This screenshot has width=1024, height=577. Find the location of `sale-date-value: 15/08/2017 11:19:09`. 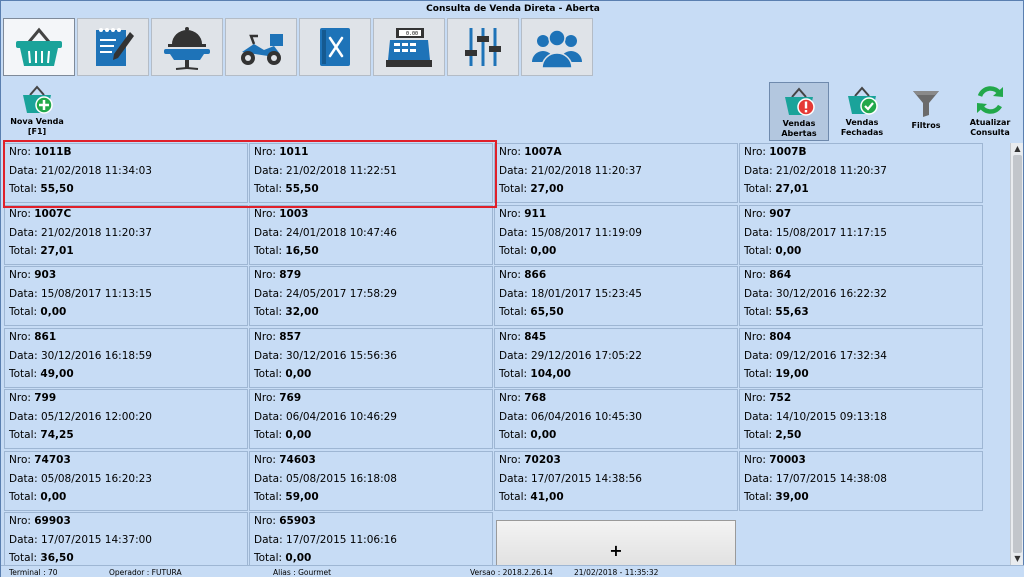

sale-date-value: 15/08/2017 11:19:09 is located at coordinates (586, 232).